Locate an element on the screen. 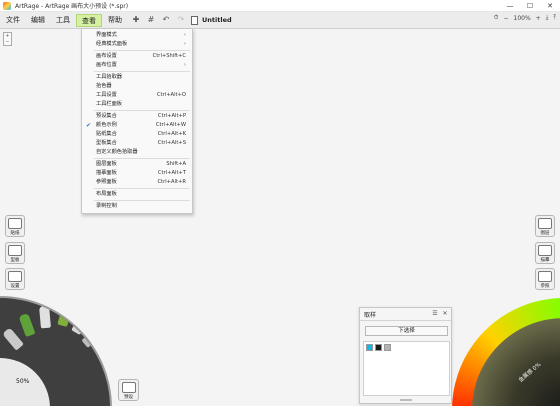  color-picker-wheel is located at coordinates (506, 352).